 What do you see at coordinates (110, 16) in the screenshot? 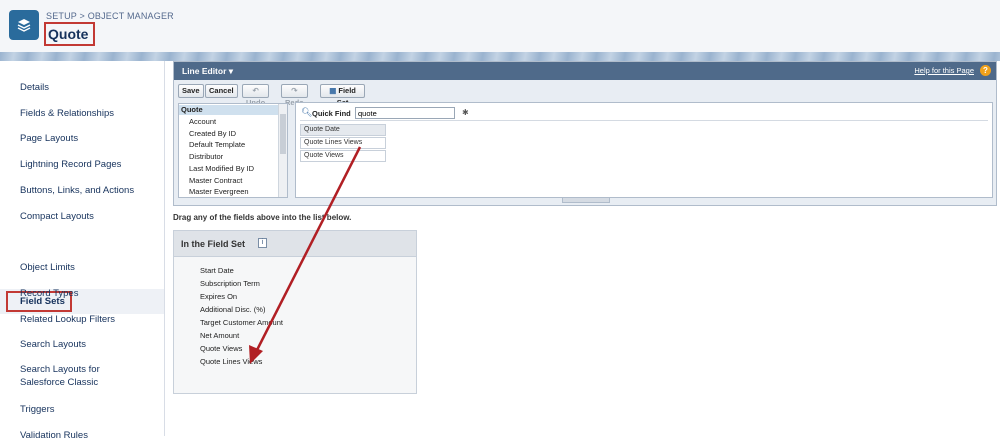
I see `breadcrumb: SETUP > OBJECT MANAGER` at bounding box center [110, 16].